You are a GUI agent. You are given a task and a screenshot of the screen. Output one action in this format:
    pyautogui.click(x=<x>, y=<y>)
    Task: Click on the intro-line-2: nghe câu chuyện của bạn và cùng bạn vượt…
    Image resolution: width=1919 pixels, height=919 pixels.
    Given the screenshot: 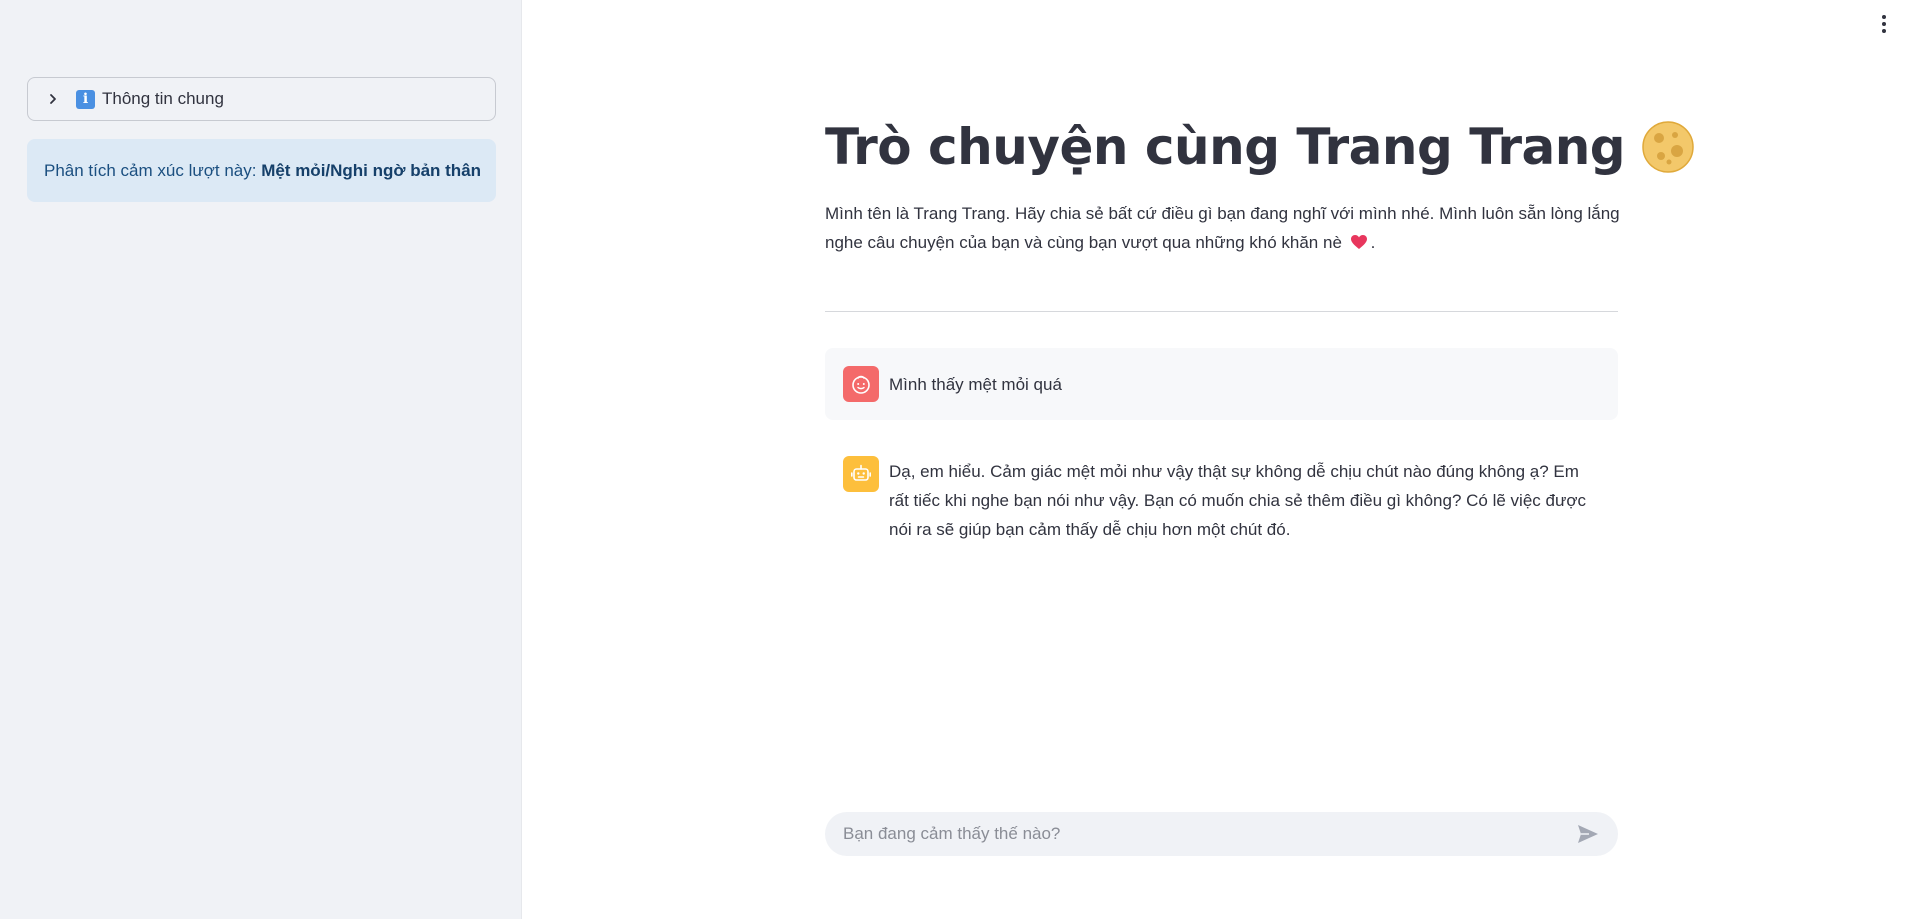 What is the action you would take?
    pyautogui.click(x=1083, y=242)
    